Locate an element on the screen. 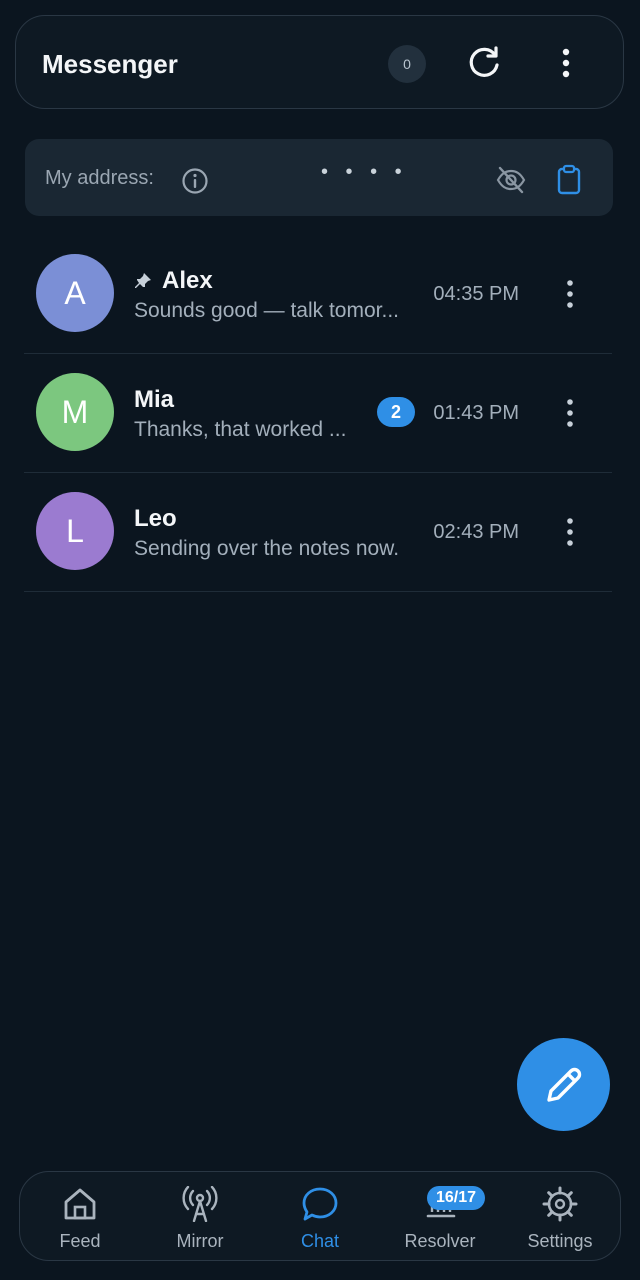  address-value-masked: • • • • is located at coordinates (364, 172).